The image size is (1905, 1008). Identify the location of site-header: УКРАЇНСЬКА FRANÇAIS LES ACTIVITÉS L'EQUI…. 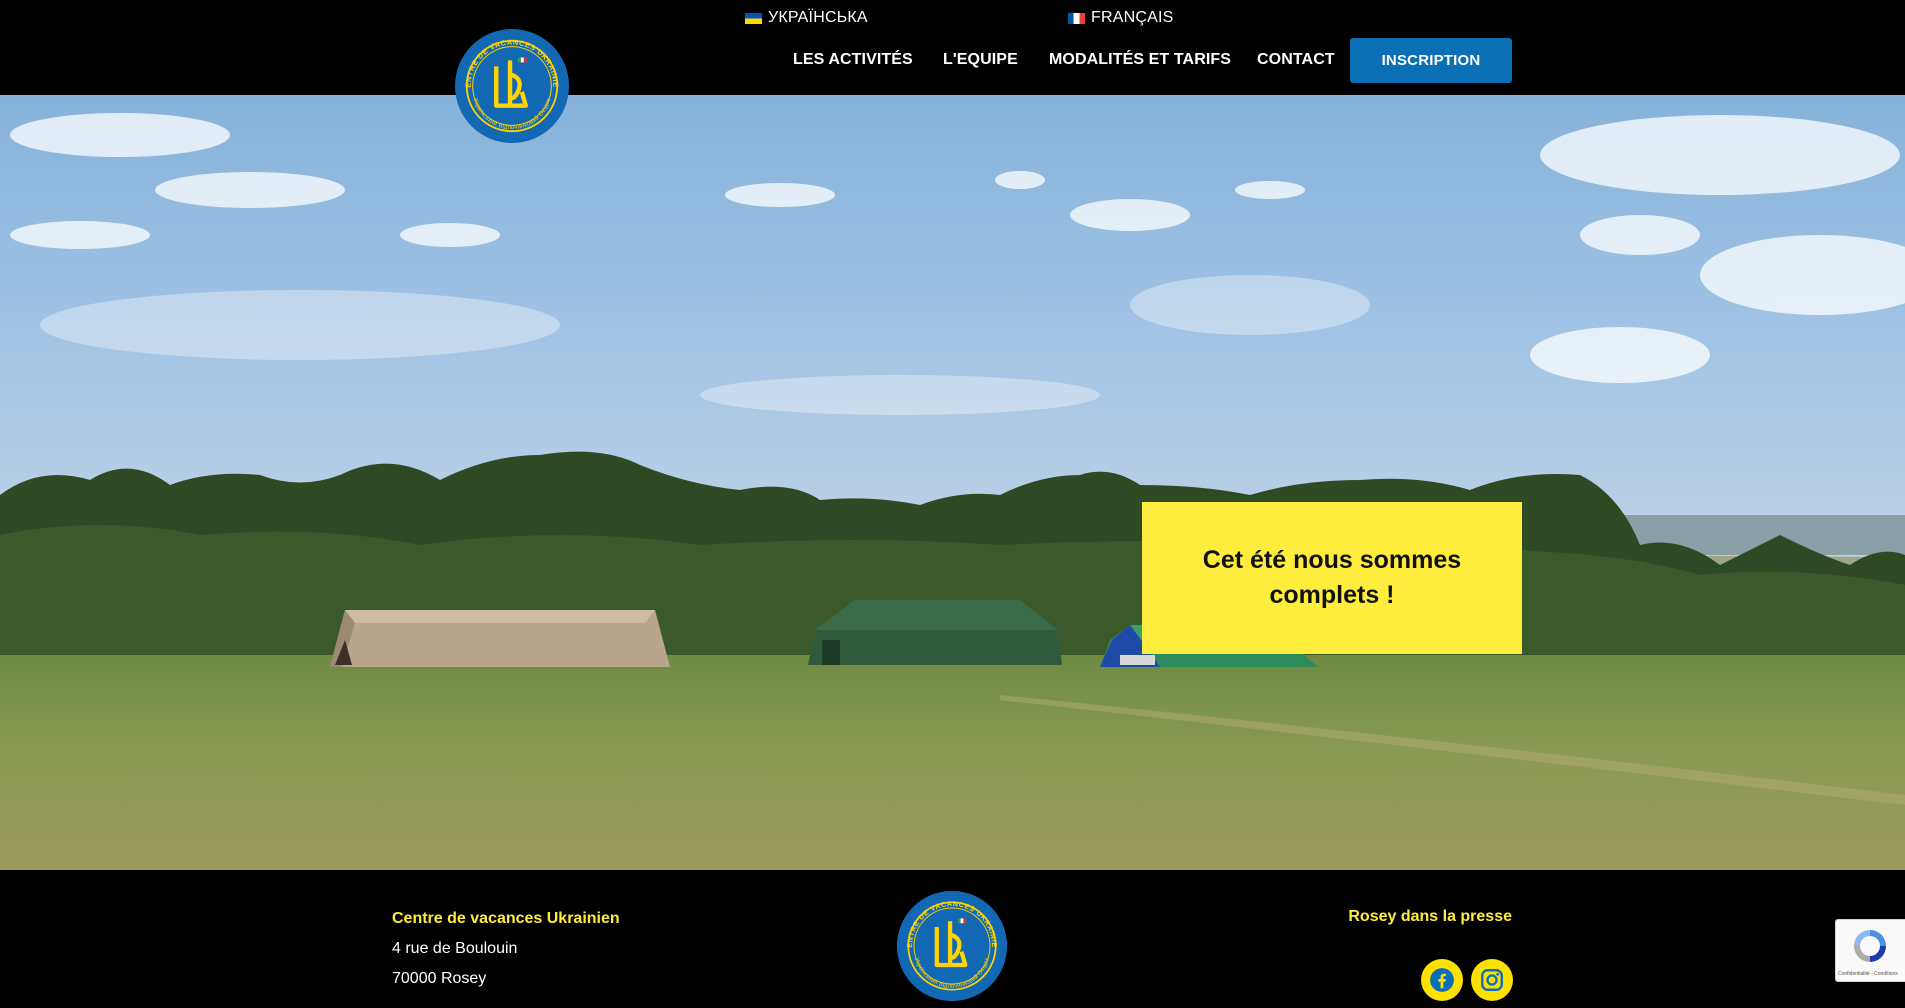
(952, 47).